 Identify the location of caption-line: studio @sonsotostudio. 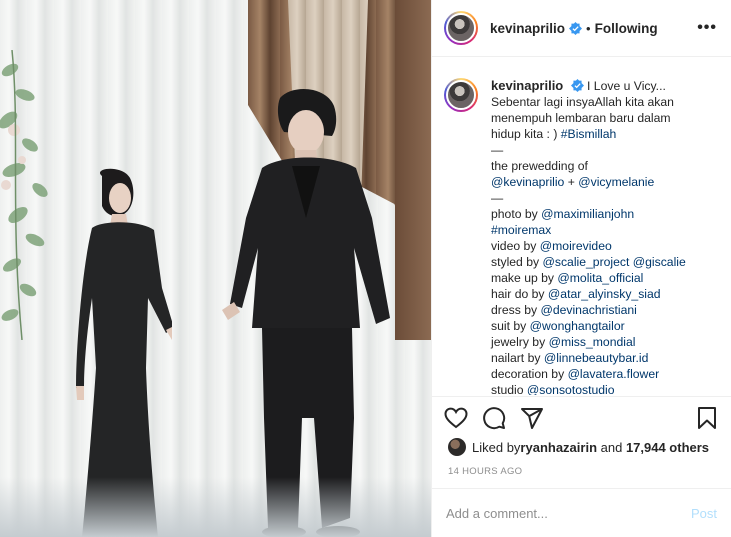
(604, 388).